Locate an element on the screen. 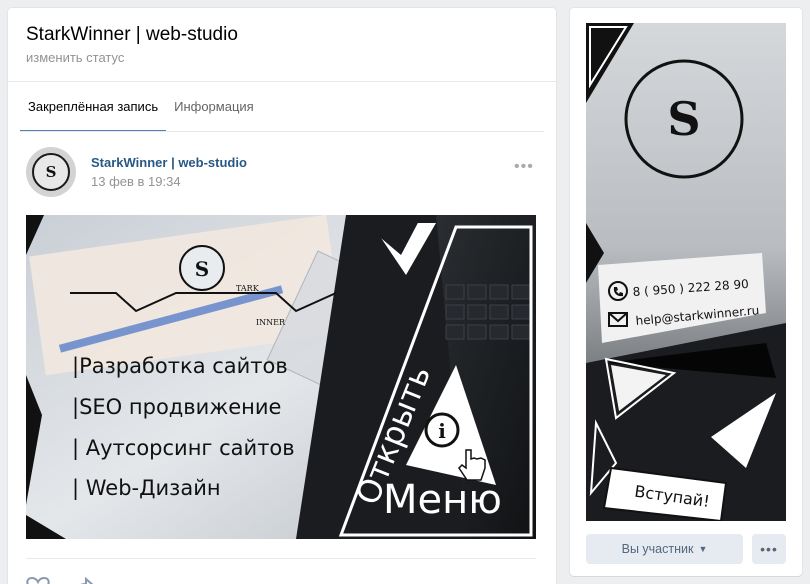  change-status-link: изменить статус is located at coordinates (75, 57).